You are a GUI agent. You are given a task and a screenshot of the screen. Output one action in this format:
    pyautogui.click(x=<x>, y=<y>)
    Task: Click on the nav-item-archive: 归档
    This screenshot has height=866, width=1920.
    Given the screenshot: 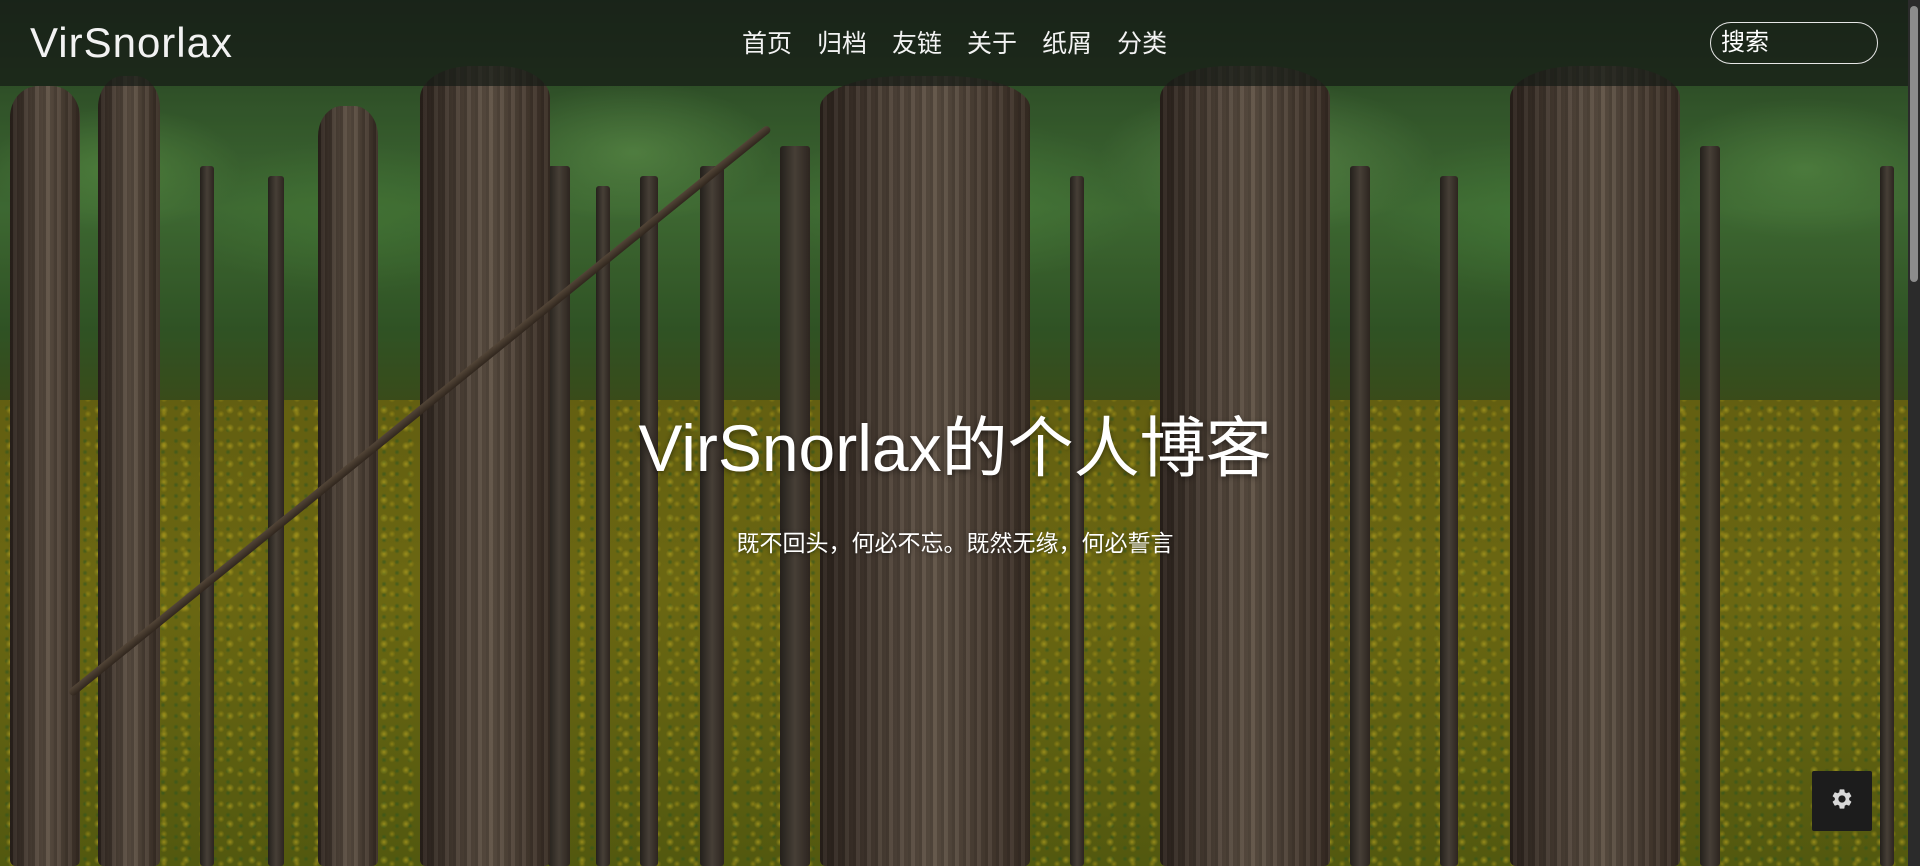 What is the action you would take?
    pyautogui.click(x=842, y=44)
    